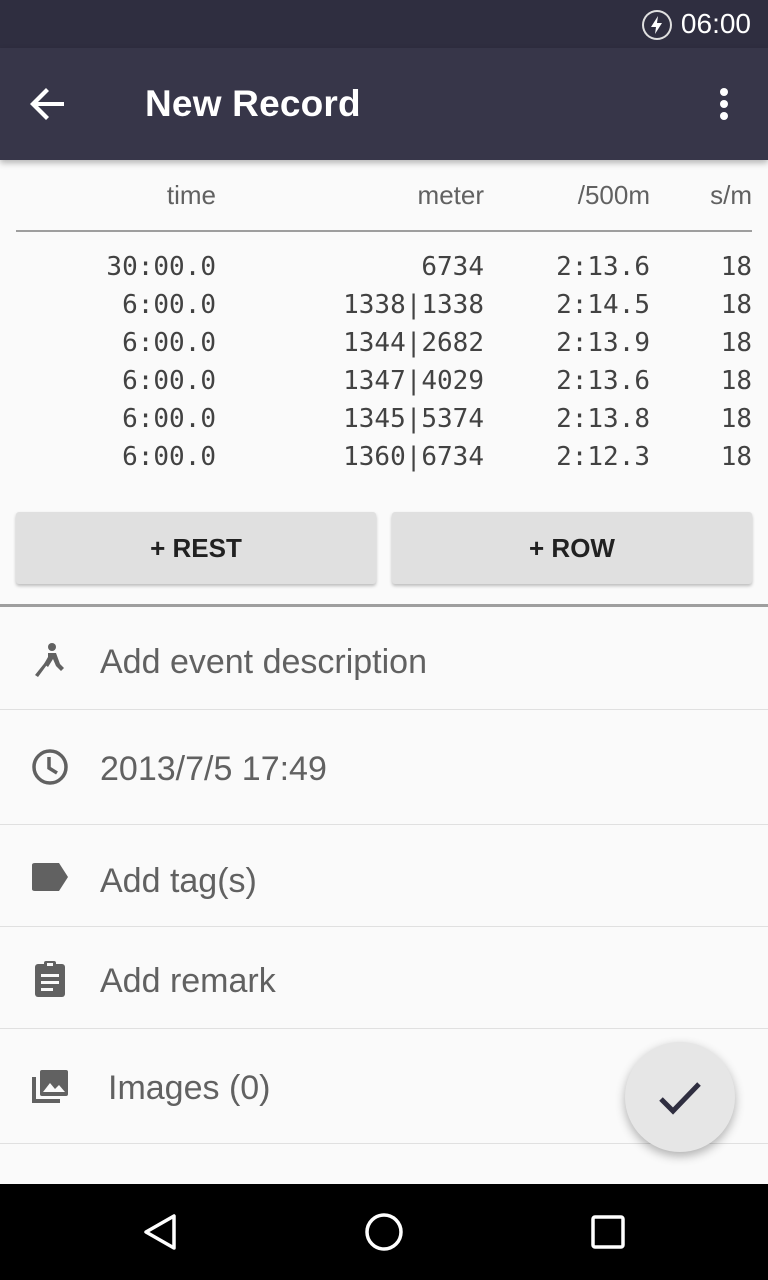 This screenshot has height=1280, width=768. What do you see at coordinates (196, 548) in the screenshot?
I see `add-rest-button: + REST` at bounding box center [196, 548].